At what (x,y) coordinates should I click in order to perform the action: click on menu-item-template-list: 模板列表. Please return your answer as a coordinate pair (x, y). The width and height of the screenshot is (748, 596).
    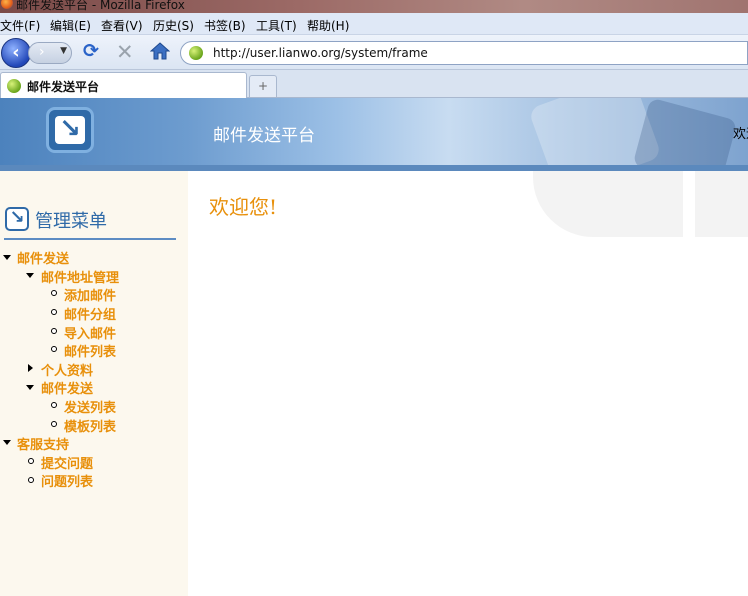
    Looking at the image, I should click on (90, 425).